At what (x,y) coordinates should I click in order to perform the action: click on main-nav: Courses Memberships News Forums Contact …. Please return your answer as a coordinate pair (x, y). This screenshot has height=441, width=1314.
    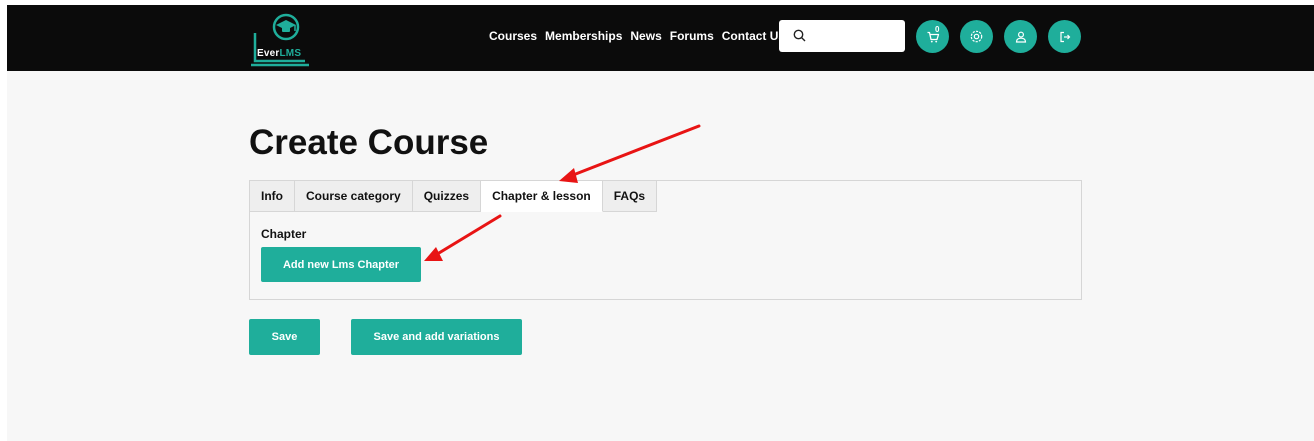
    Looking at the image, I should click on (637, 36).